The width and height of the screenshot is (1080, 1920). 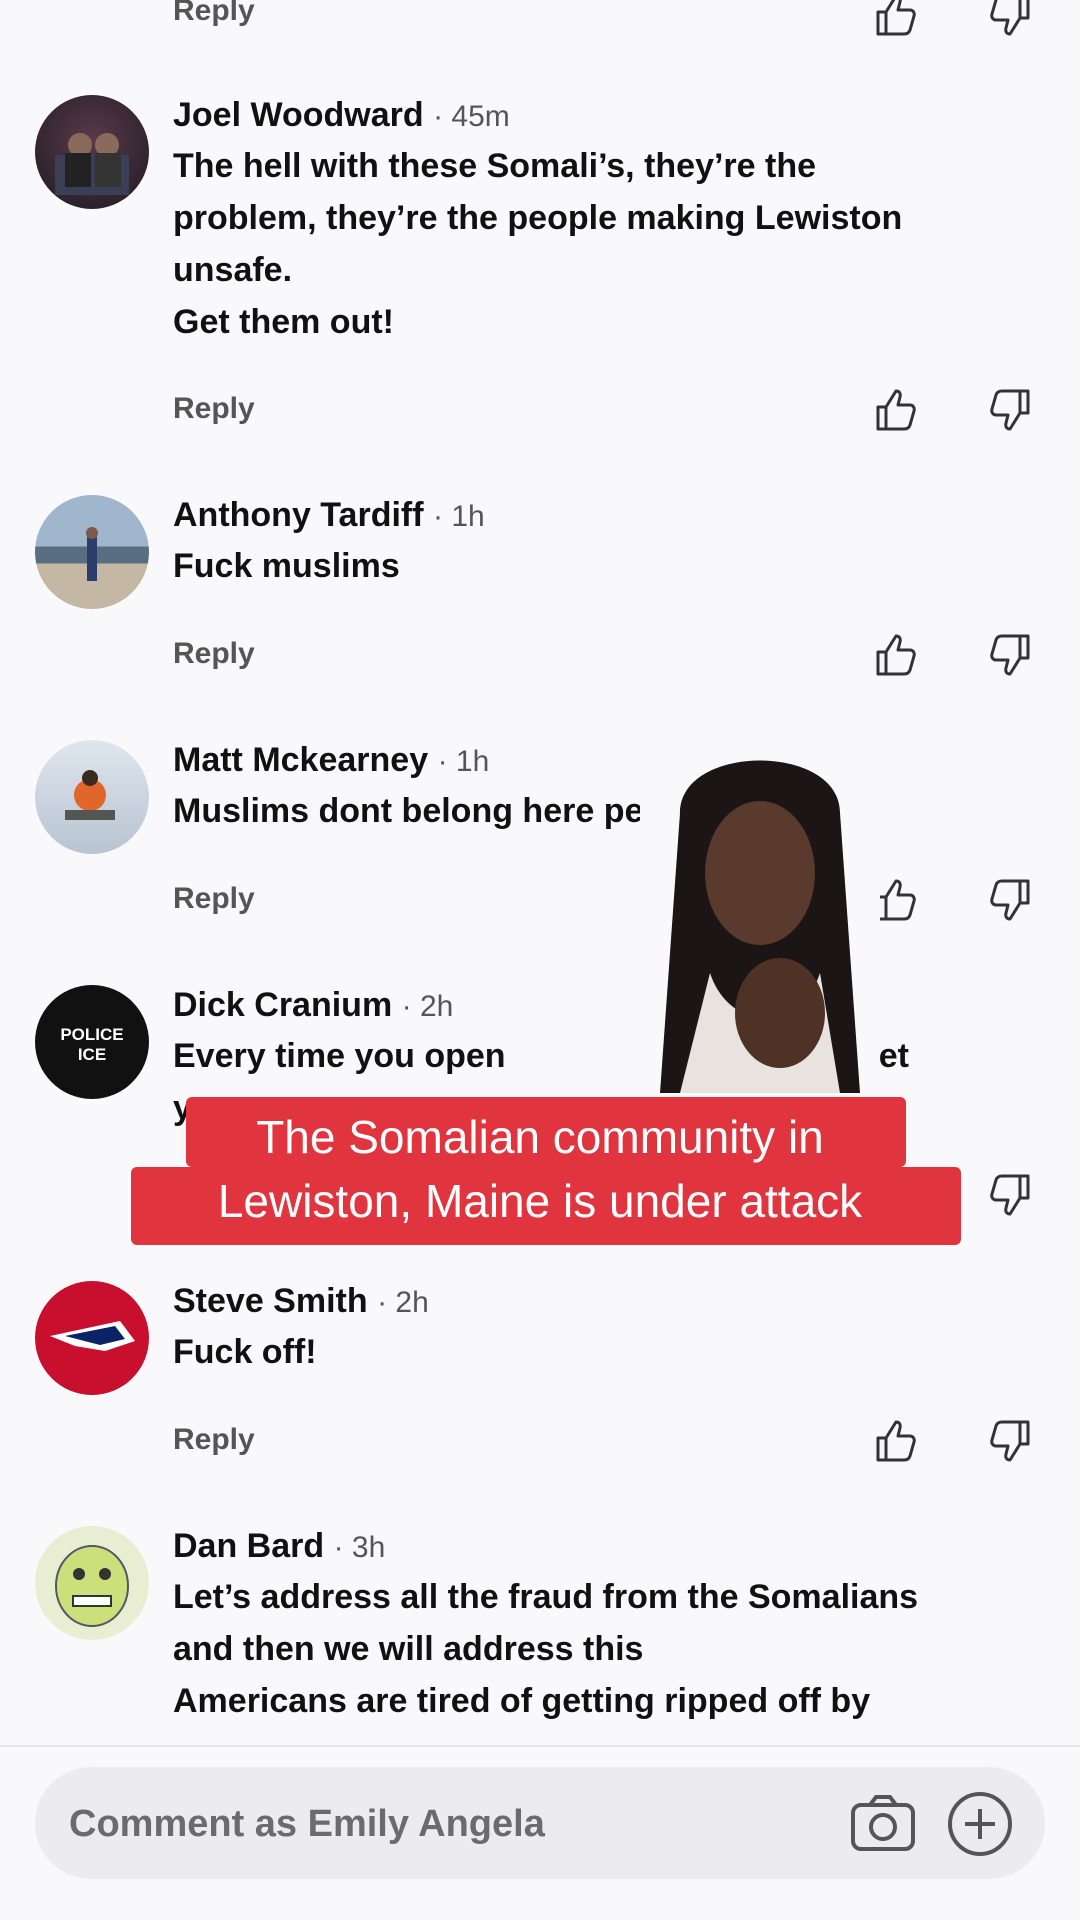 What do you see at coordinates (279, 1546) in the screenshot?
I see `comment-author: Dan Bard · 3h` at bounding box center [279, 1546].